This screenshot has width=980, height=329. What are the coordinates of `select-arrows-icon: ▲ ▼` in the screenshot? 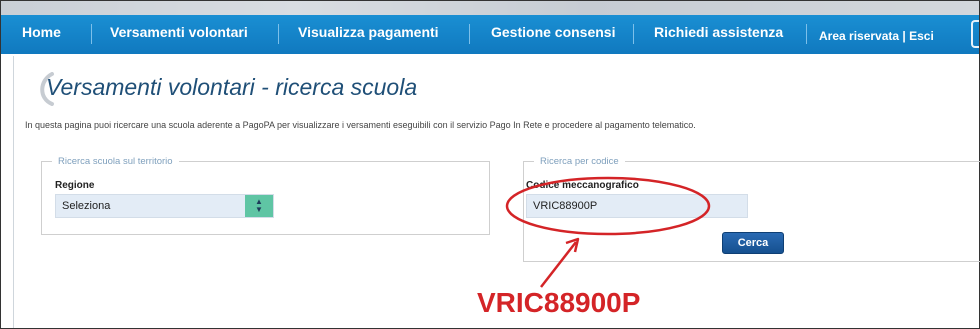 It's located at (259, 206).